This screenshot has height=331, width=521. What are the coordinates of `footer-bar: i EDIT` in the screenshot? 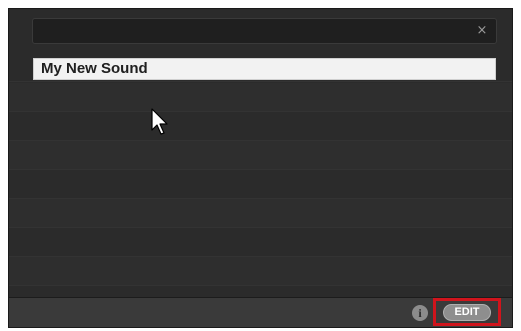 It's located at (260, 312).